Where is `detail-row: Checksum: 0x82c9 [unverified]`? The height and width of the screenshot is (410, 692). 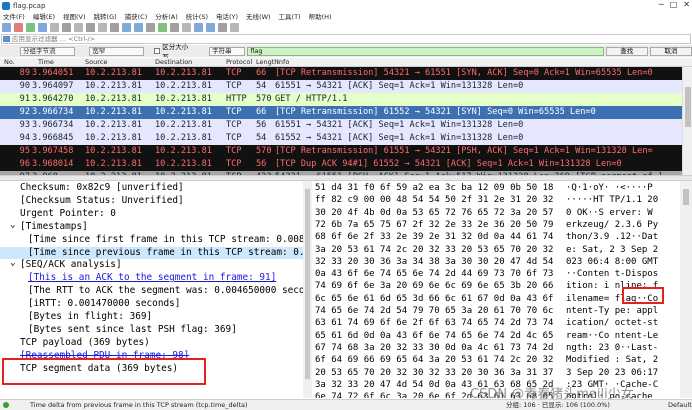
detail-row: Checksum: 0x82c9 [unverified] is located at coordinates (151, 188).